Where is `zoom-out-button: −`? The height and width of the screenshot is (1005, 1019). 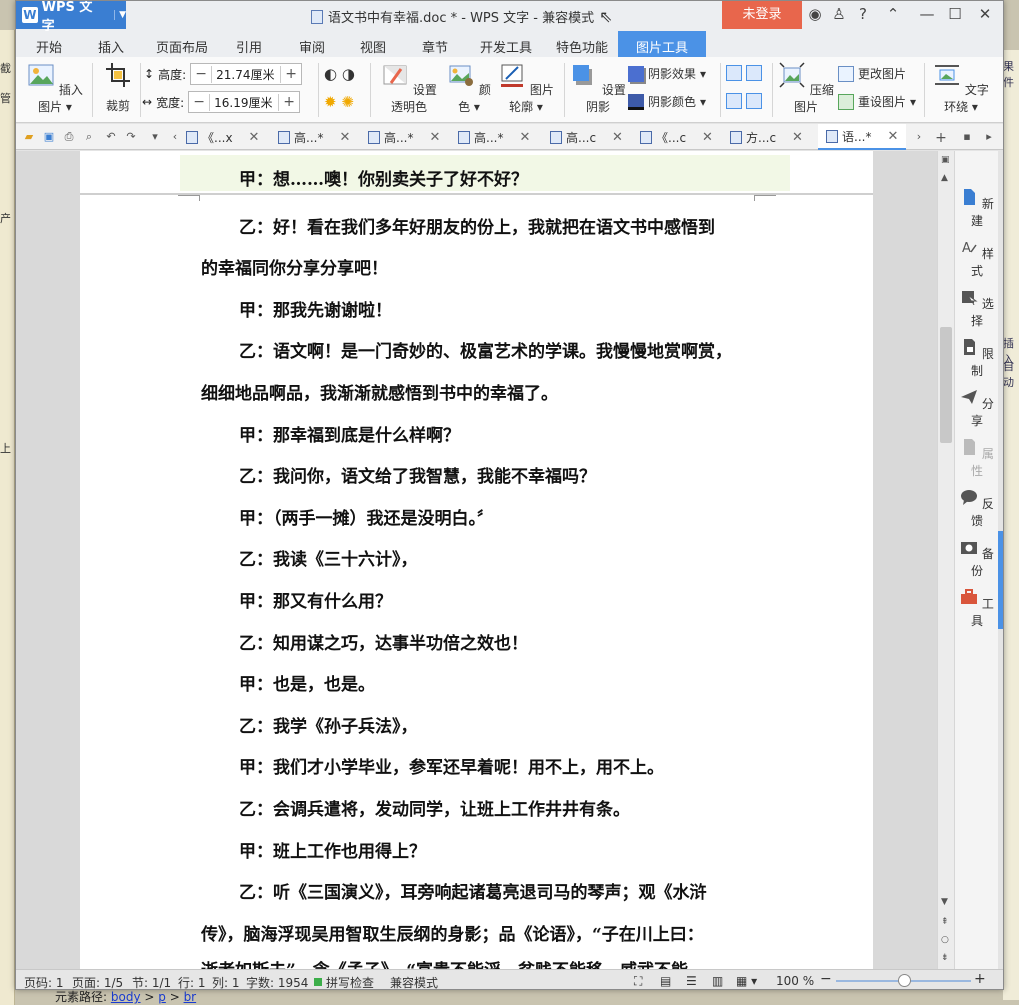
zoom-out-button: − is located at coordinates (826, 979).